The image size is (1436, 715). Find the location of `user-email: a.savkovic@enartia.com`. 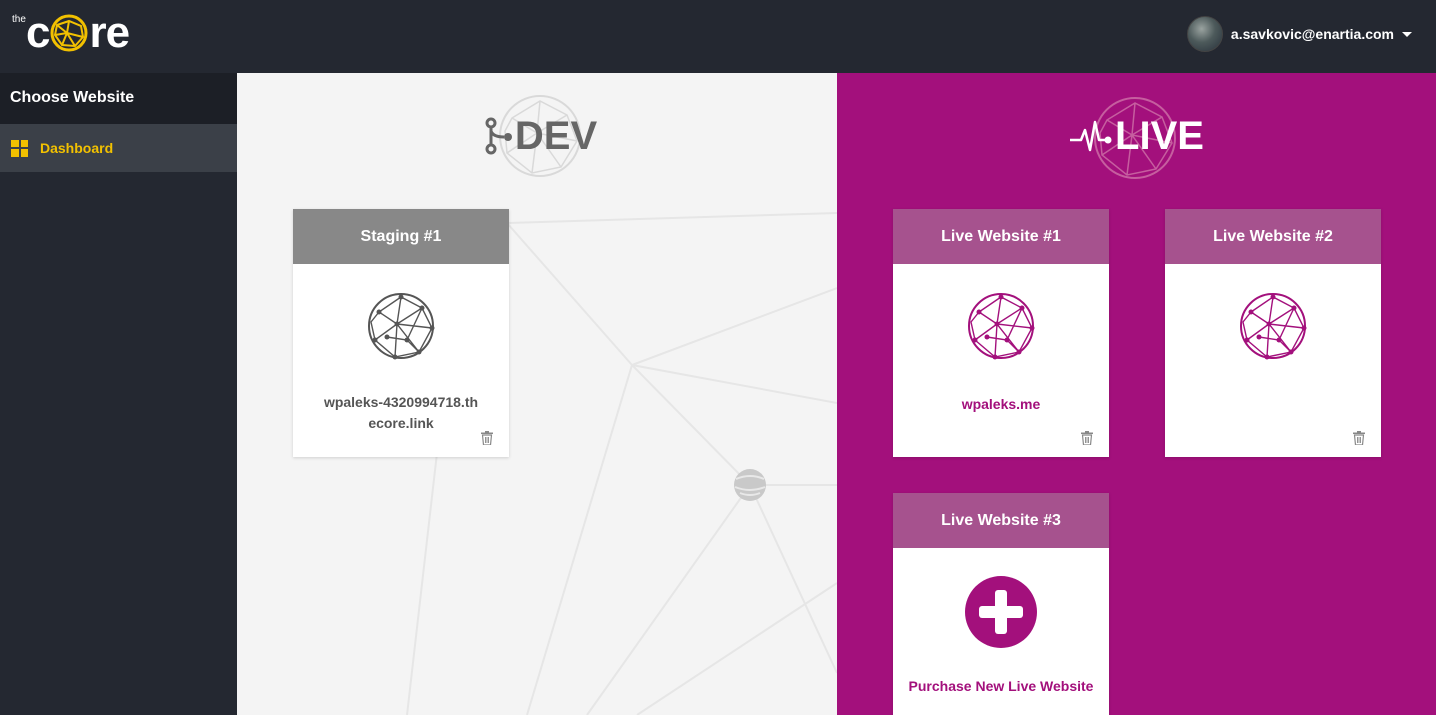

user-email: a.savkovic@enartia.com is located at coordinates (1312, 34).